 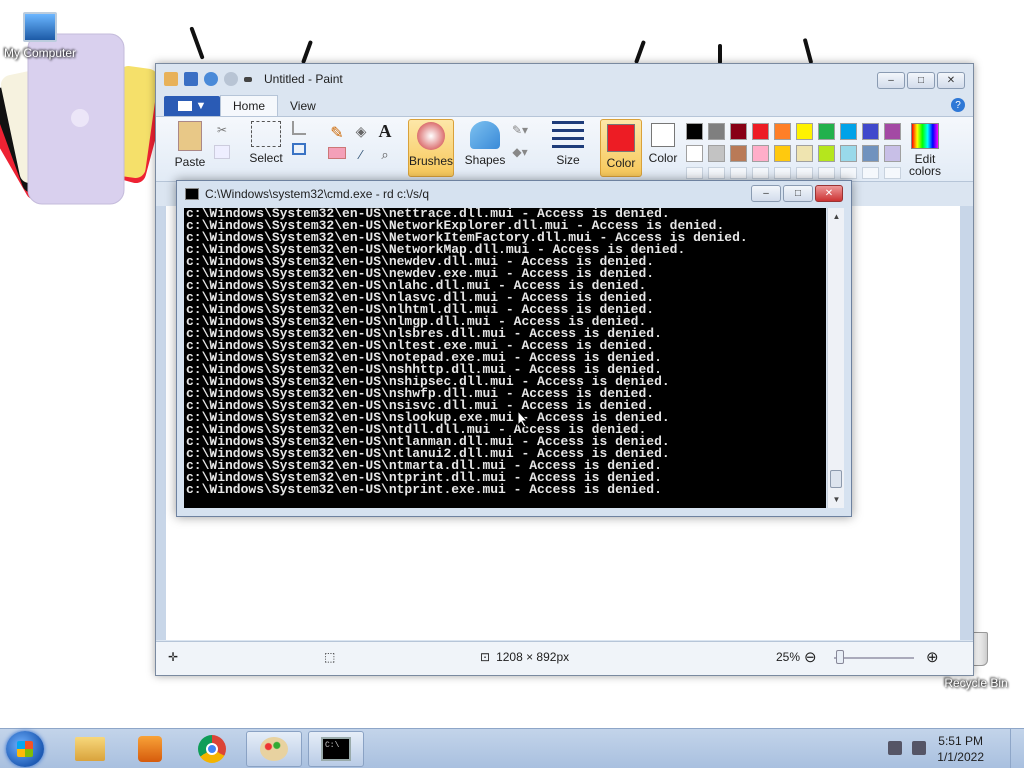 I want to click on cmd-maximize-button: □, so click(x=798, y=193).